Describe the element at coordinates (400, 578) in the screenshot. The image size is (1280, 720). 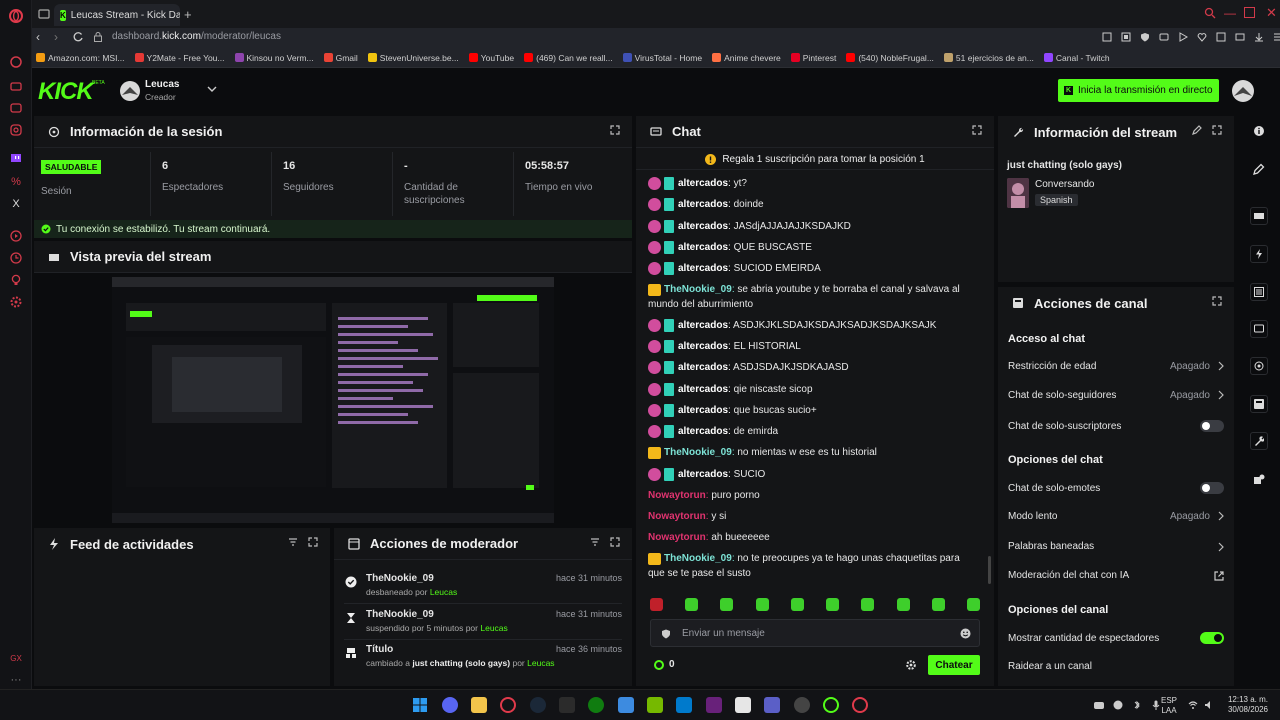
I see `mod-action-user: TheNookie_09` at that location.